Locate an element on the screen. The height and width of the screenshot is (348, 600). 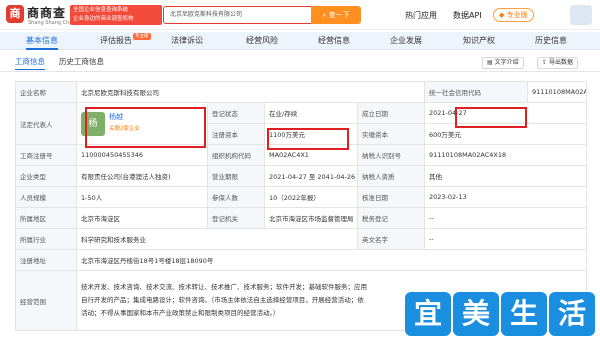
banner-line1: 全国企业信息查询系统 is located at coordinates (101, 10).